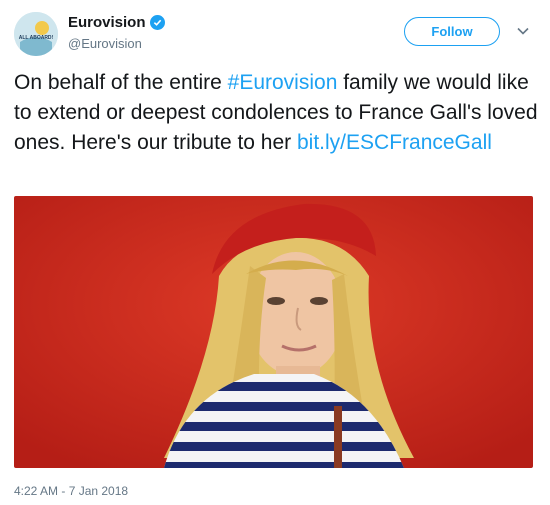 The width and height of the screenshot is (550, 505). What do you see at coordinates (105, 43) in the screenshot?
I see `account-handle: @Eurovision` at bounding box center [105, 43].